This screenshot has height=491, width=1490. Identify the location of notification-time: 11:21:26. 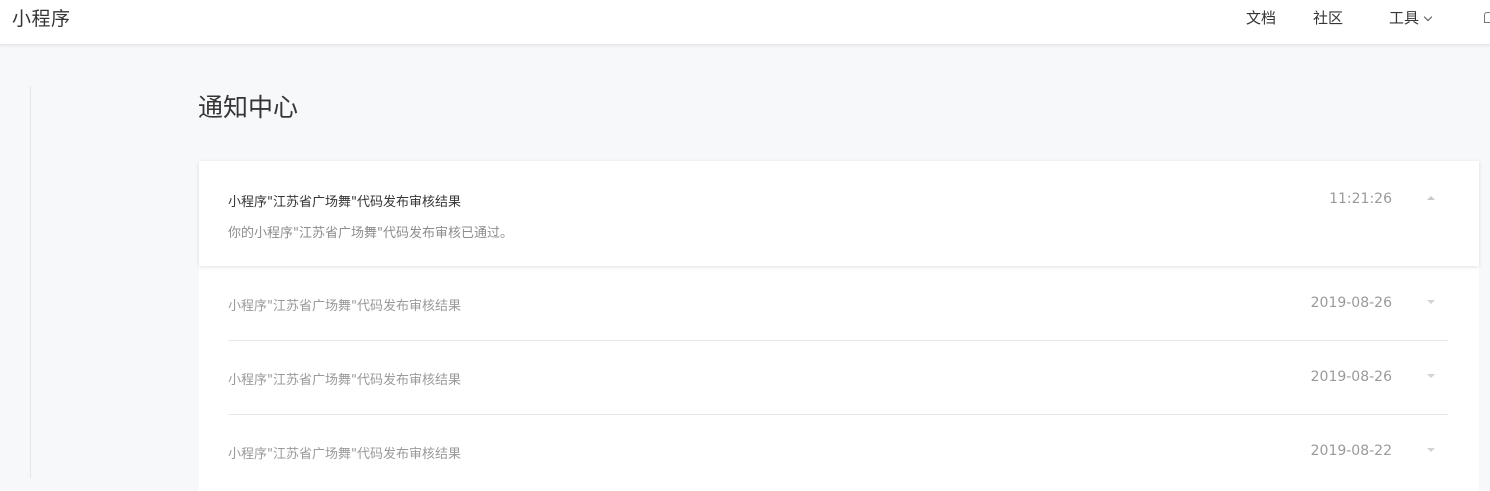
(1360, 199).